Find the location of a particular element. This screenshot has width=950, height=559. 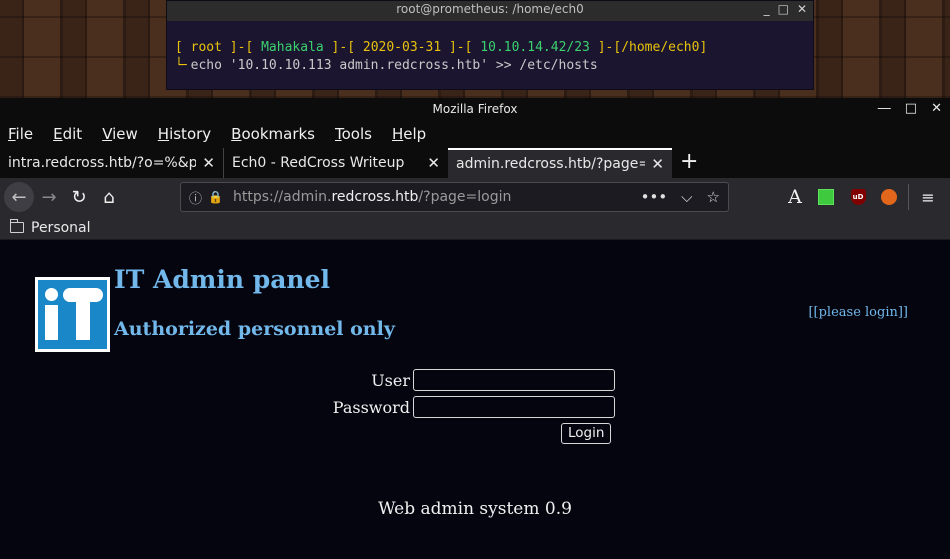

tab-writeup: Ech0 - RedCross Writeup ✕ is located at coordinates (336, 163).